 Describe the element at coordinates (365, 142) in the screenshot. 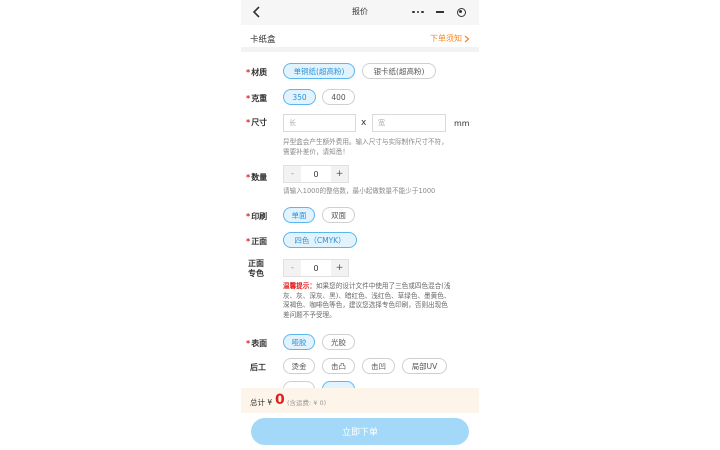

I see `size-hint-line1: 异型盒会产生额外费用。输入尺寸与实际制作尺寸不符，` at that location.